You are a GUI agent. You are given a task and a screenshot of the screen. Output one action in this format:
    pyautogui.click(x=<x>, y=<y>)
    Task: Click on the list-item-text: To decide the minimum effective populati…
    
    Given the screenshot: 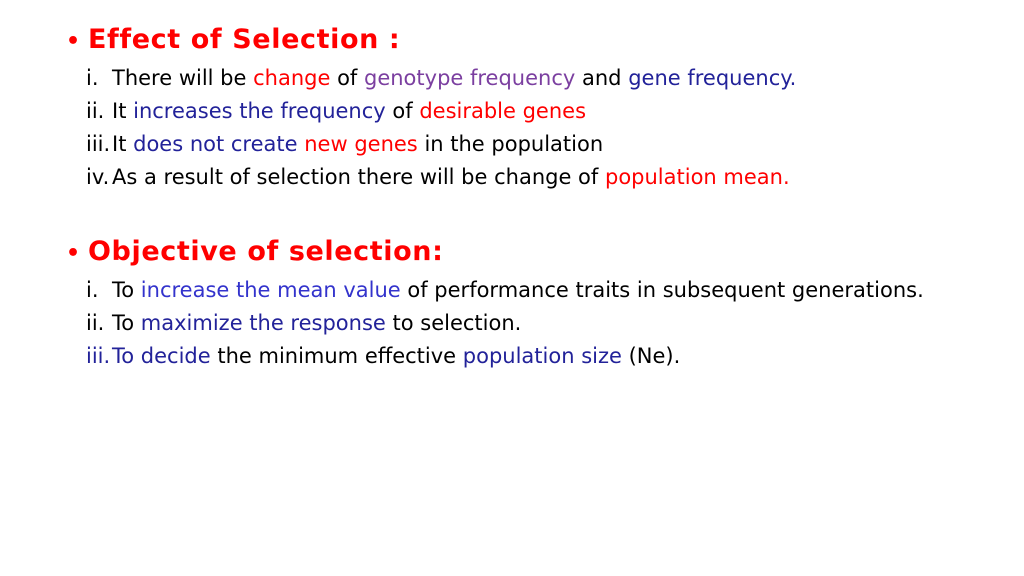 What is the action you would take?
    pyautogui.click(x=539, y=356)
    